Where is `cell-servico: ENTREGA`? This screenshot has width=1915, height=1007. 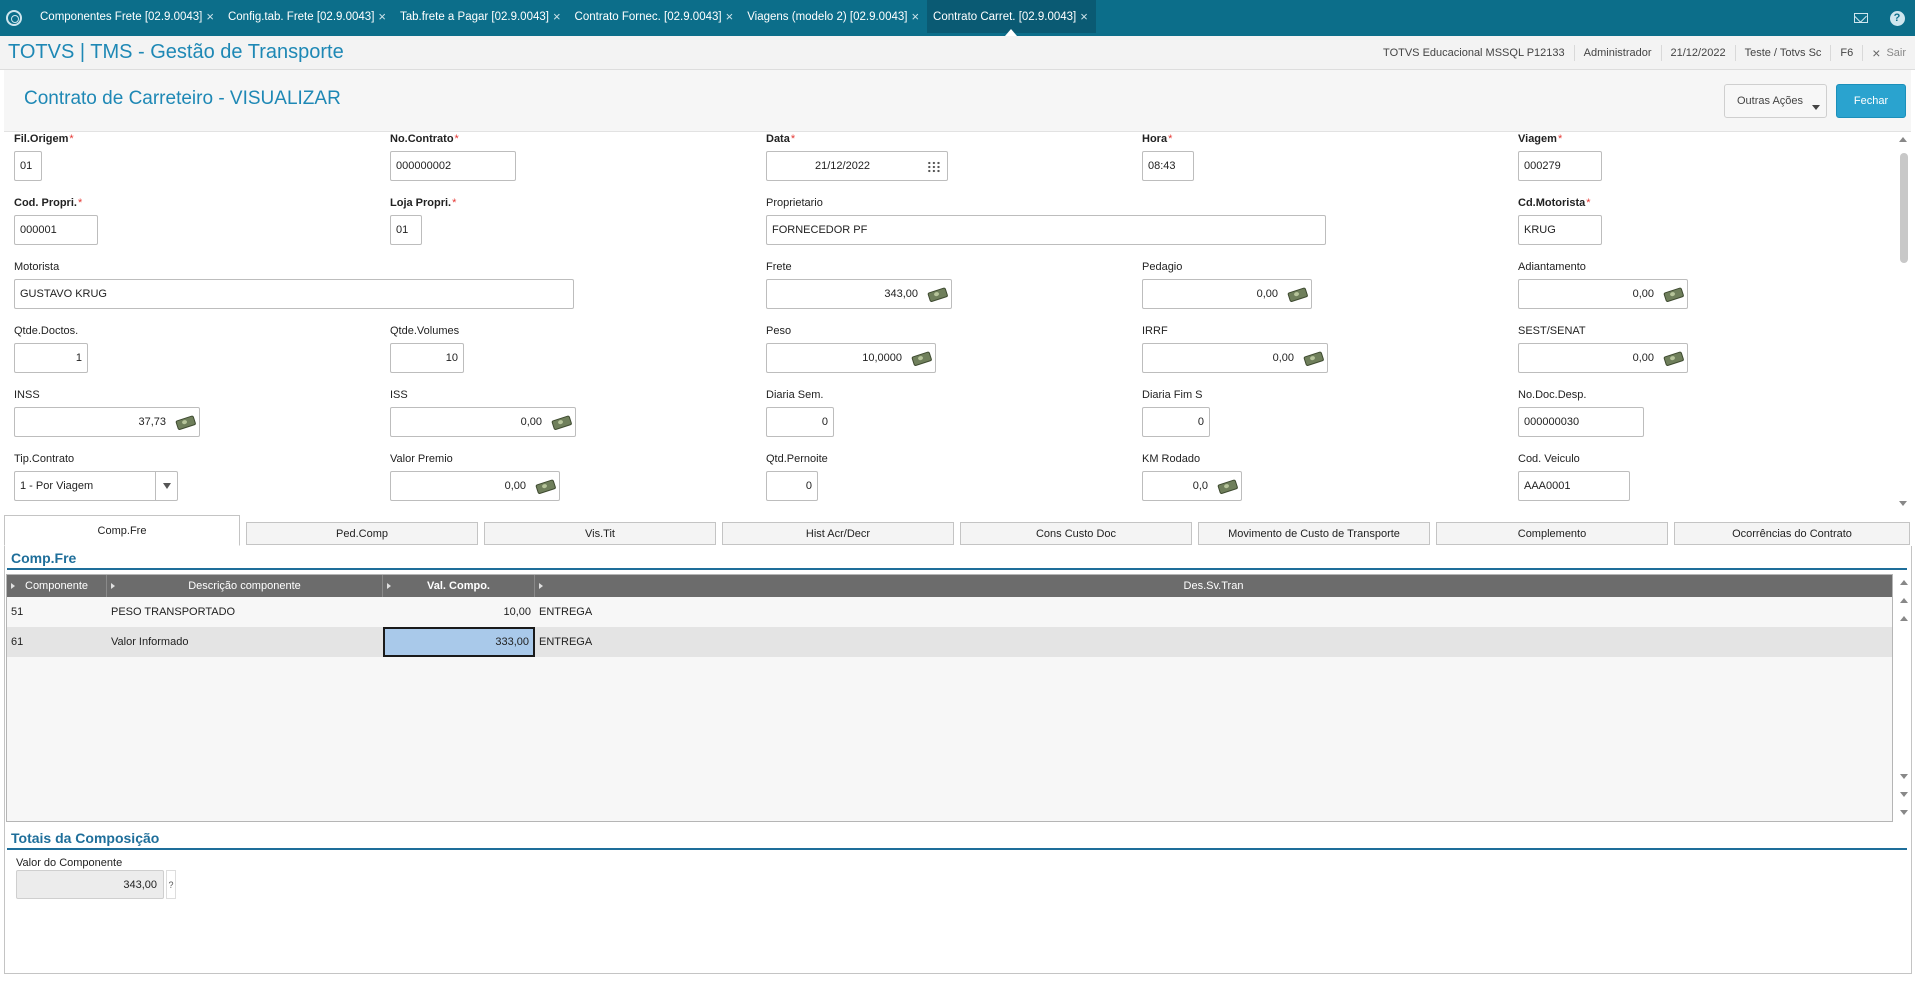
cell-servico: ENTREGA is located at coordinates (566, 642).